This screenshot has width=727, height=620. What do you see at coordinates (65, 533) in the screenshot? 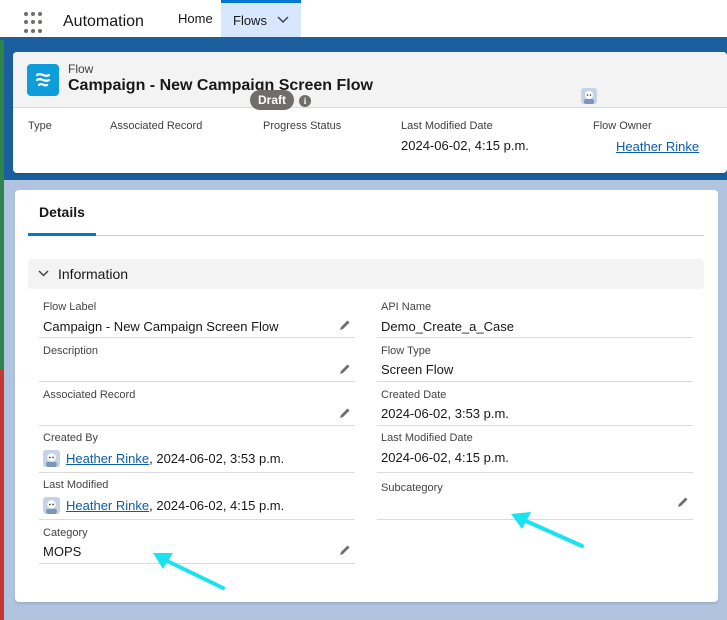
I see `field-label: Category` at bounding box center [65, 533].